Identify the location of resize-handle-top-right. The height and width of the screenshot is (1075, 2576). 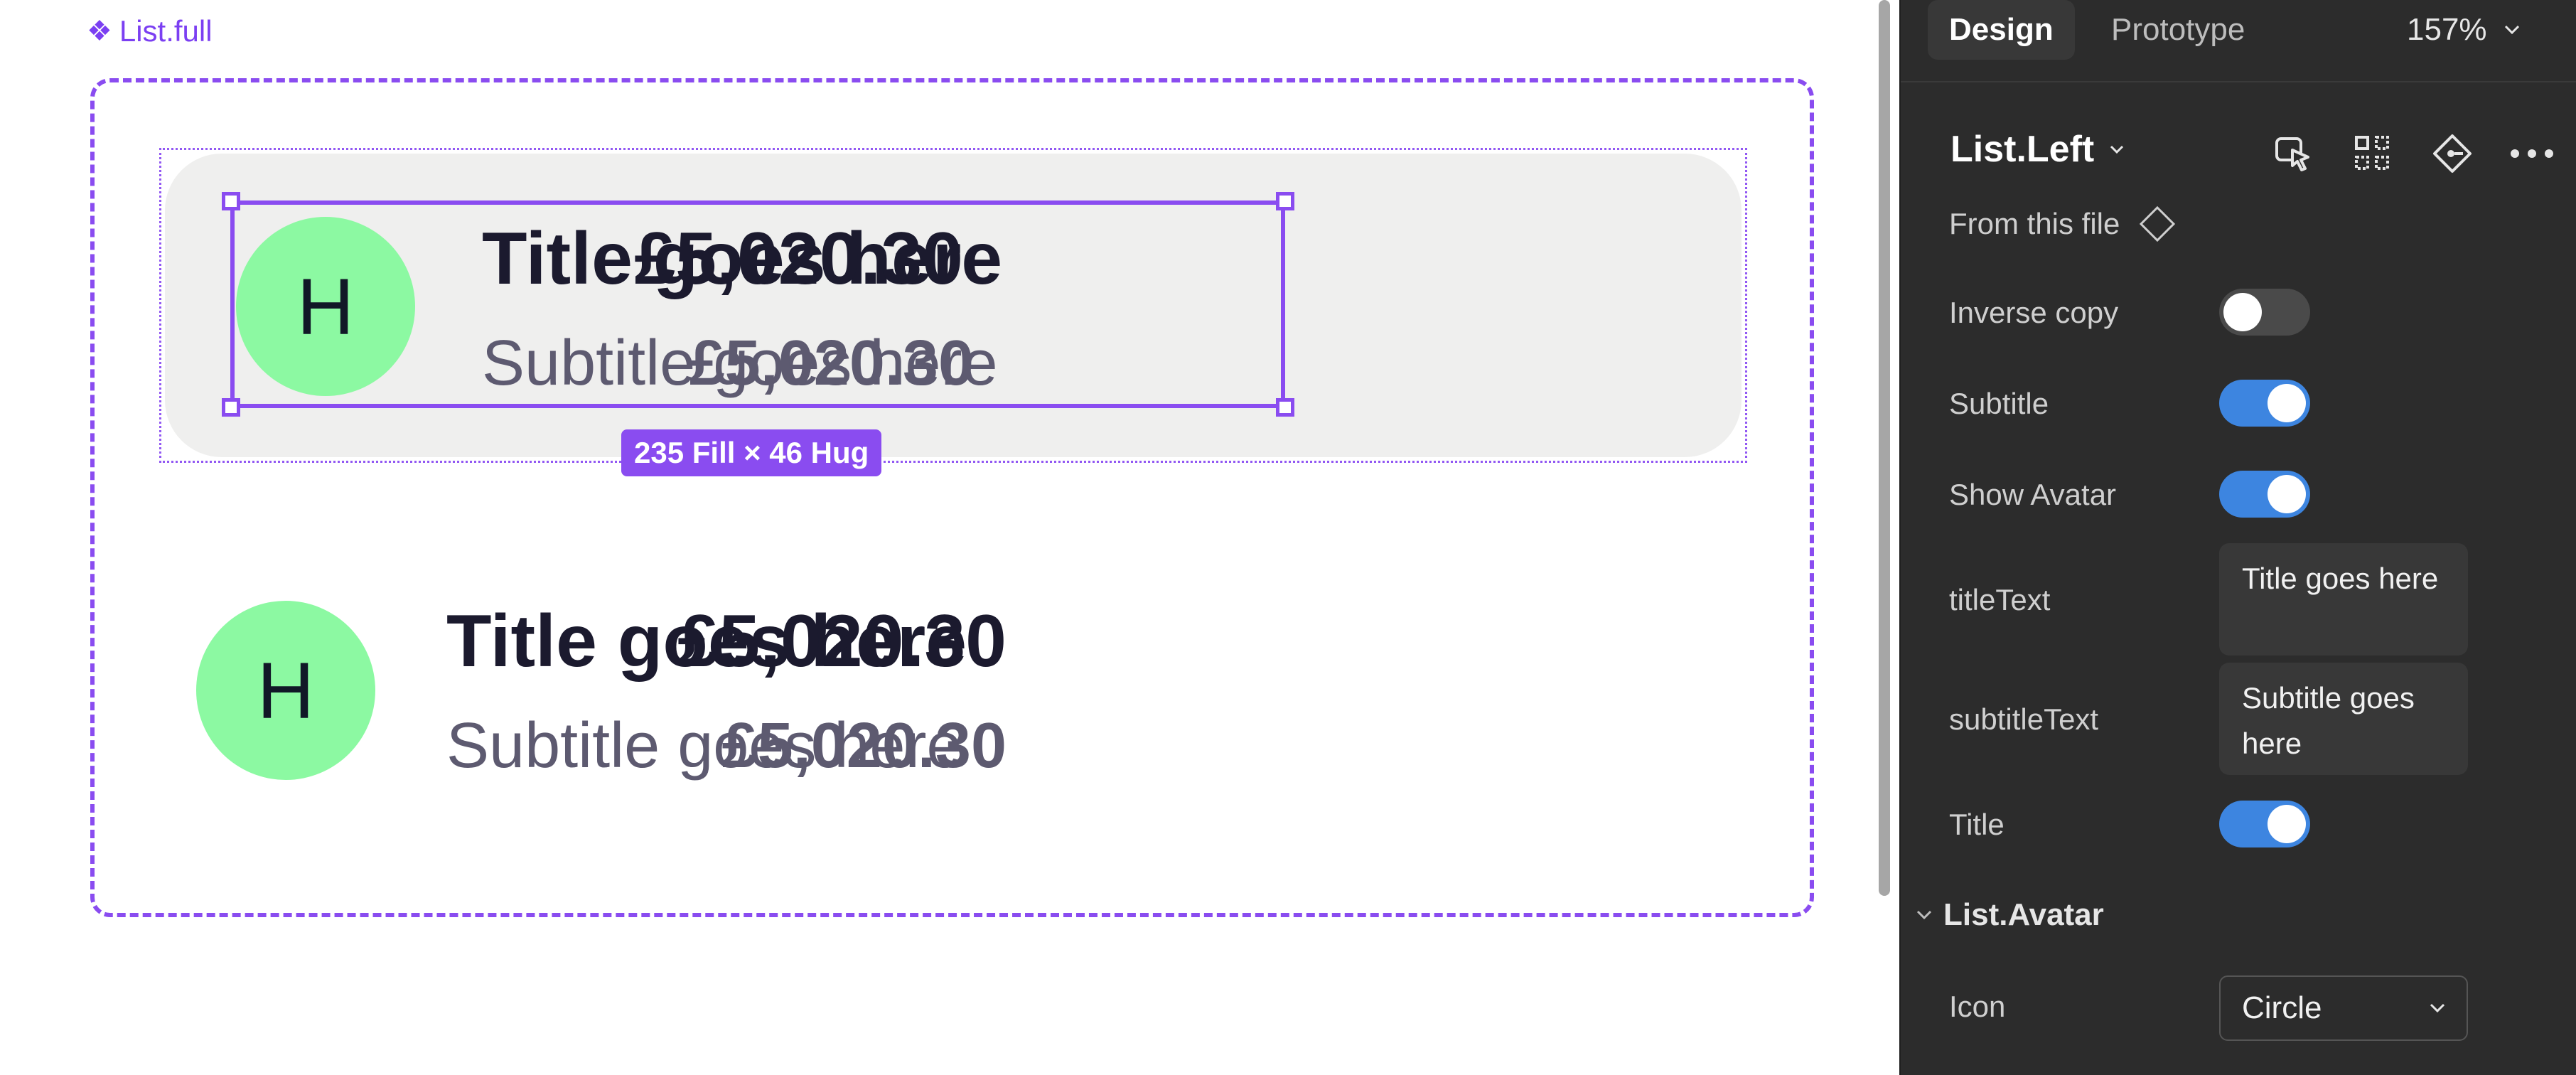
(1285, 201).